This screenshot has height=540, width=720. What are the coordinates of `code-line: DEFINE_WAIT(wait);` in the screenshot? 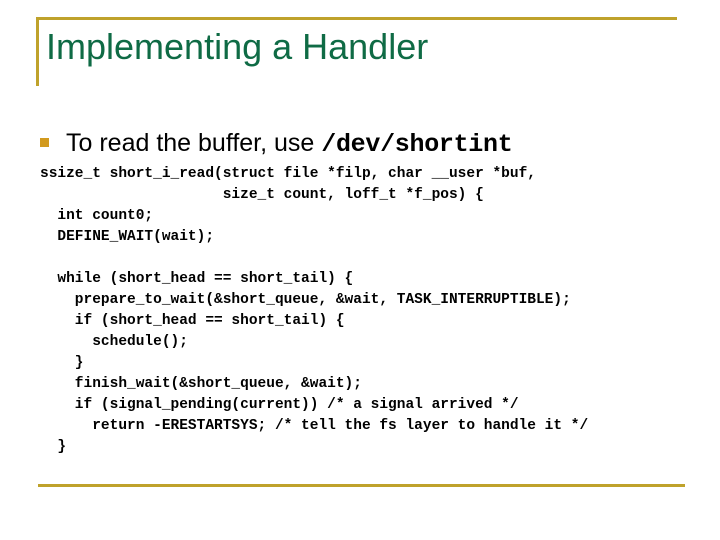 It's located at (127, 237).